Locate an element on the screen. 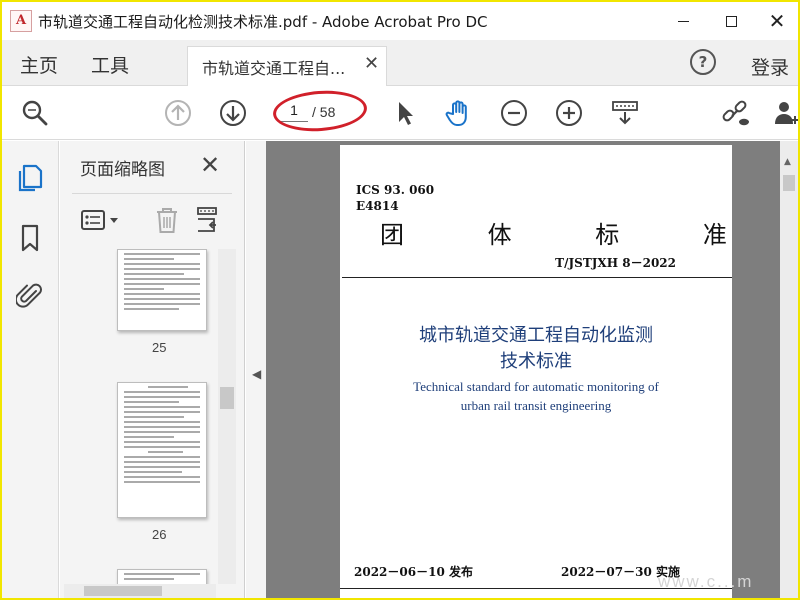 The height and width of the screenshot is (600, 800). rotate-page-icon is located at coordinates (208, 220).